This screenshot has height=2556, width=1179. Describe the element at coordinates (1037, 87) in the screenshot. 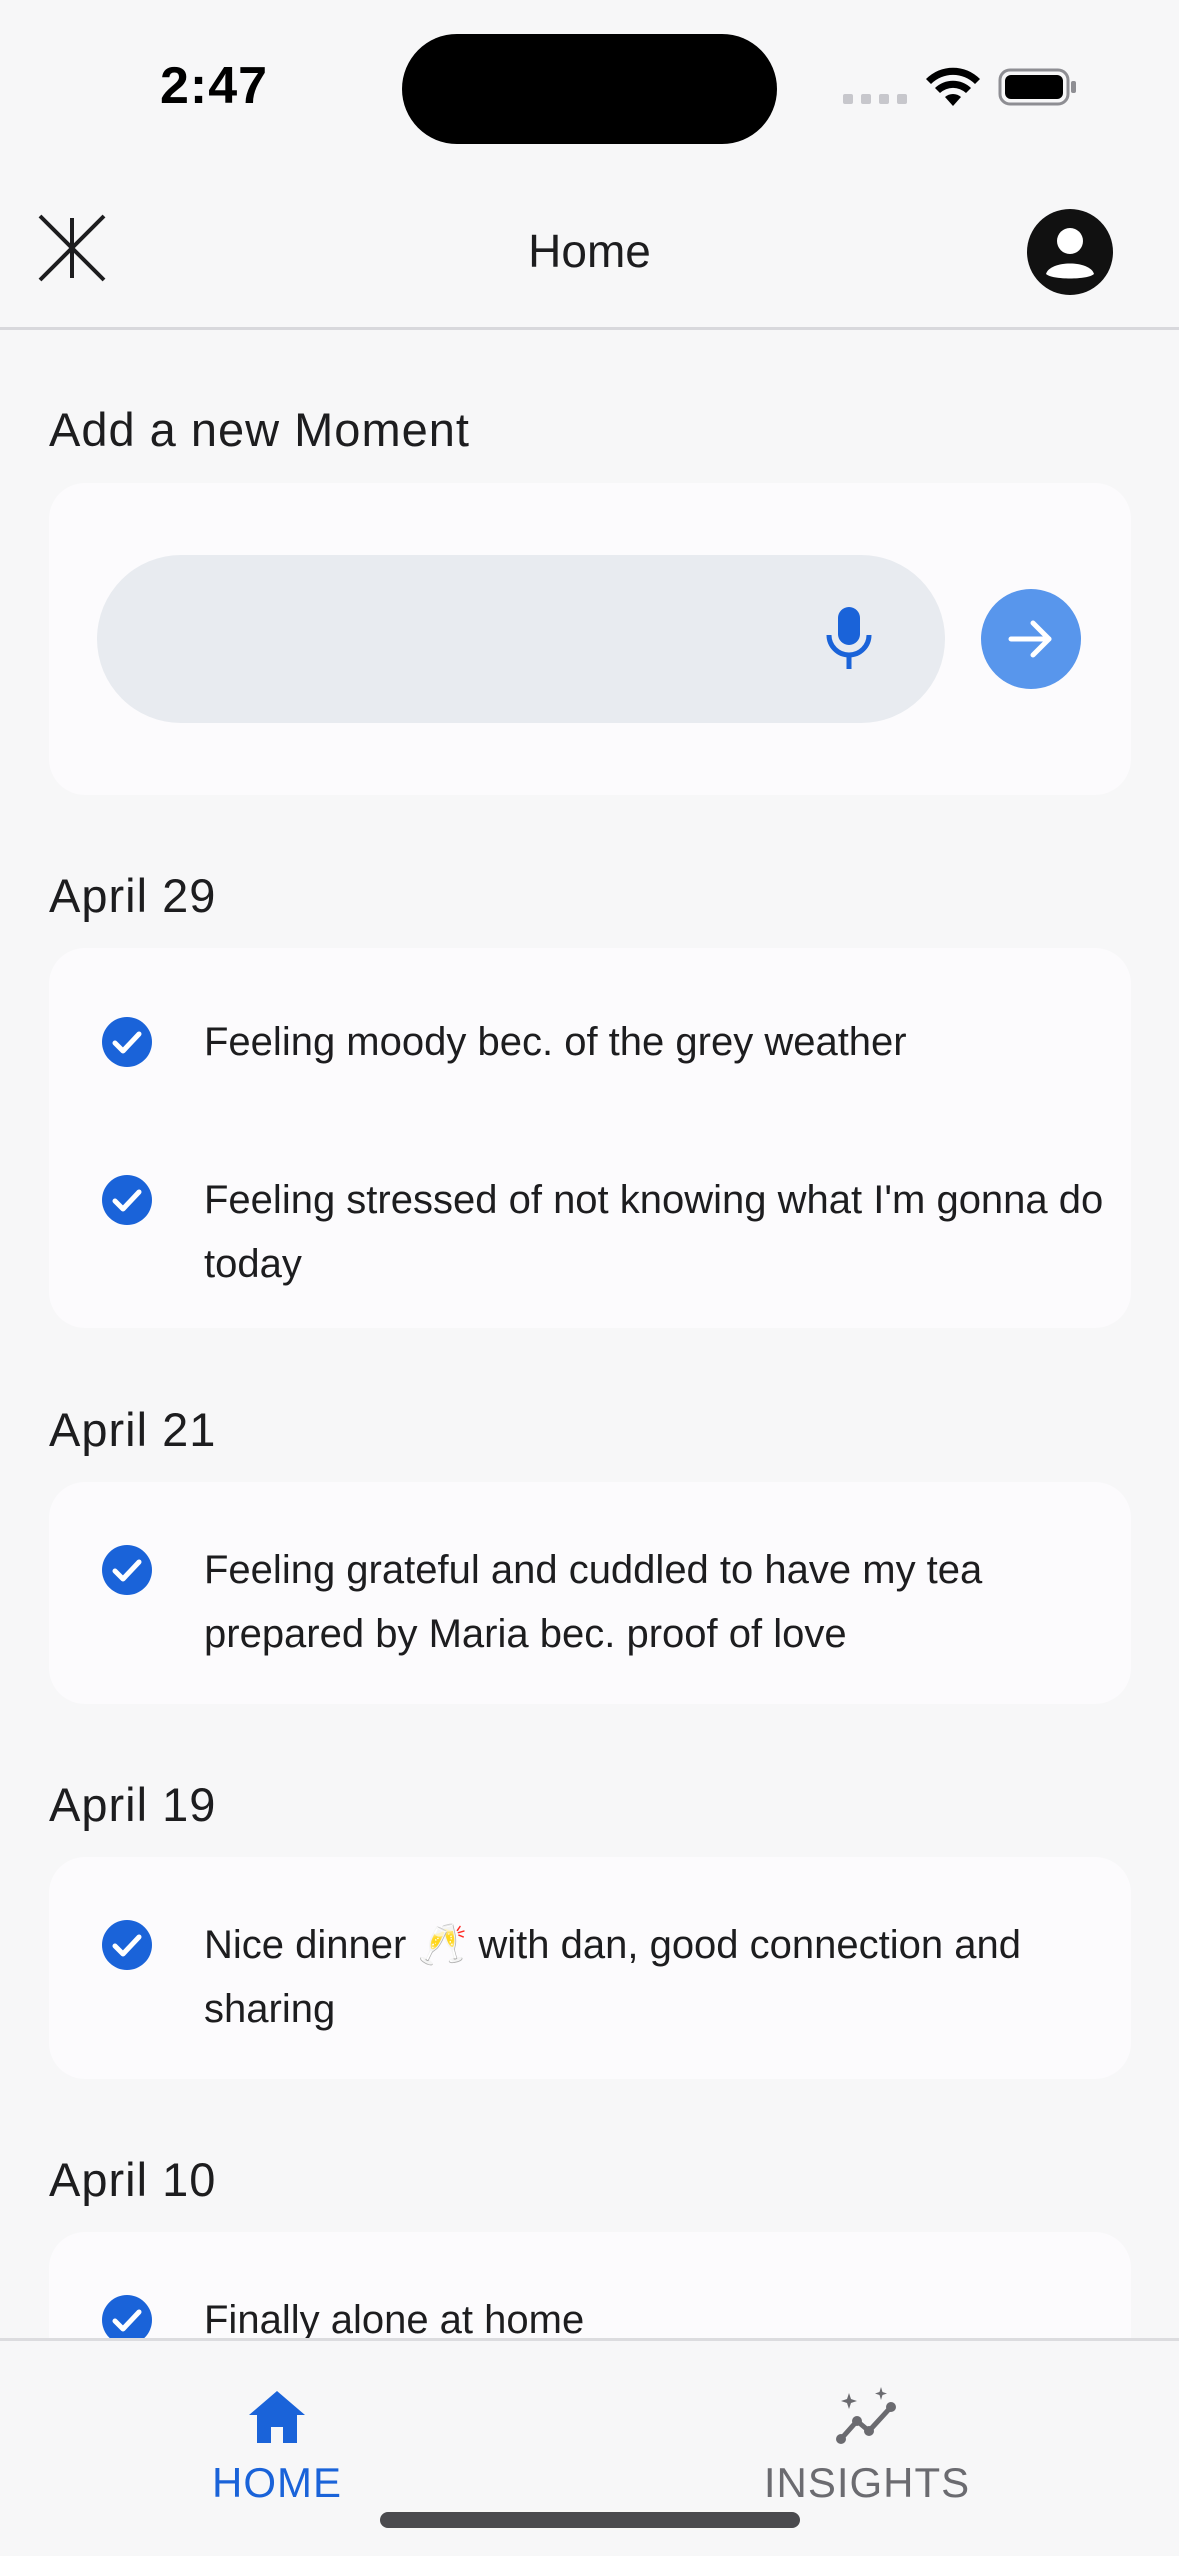

I see `battery-icon` at that location.